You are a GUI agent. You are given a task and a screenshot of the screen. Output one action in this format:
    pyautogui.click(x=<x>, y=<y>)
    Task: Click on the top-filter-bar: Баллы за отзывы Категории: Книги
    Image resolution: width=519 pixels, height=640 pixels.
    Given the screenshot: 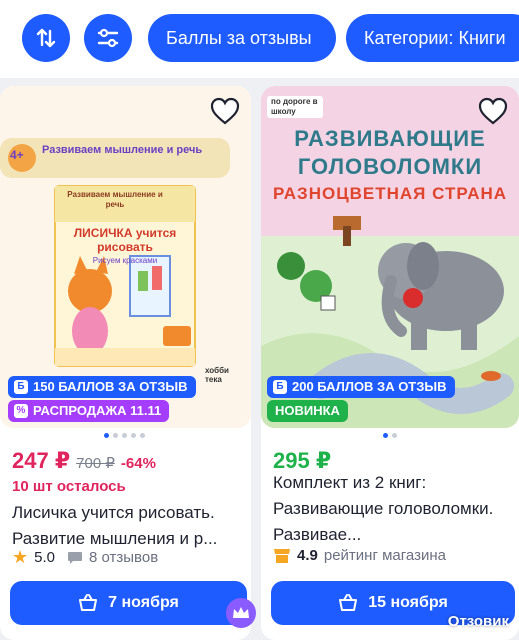 What is the action you would take?
    pyautogui.click(x=259, y=39)
    